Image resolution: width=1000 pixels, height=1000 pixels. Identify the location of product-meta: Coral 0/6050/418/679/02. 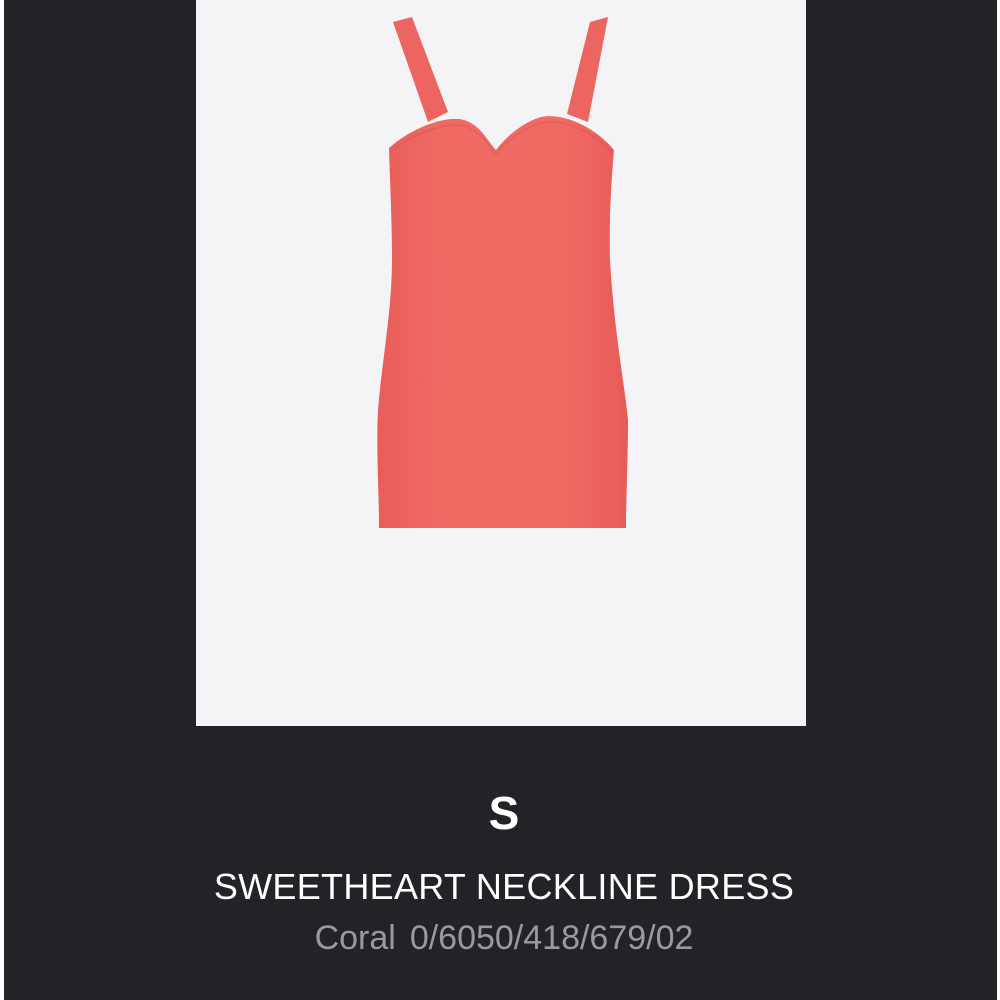
(502, 938).